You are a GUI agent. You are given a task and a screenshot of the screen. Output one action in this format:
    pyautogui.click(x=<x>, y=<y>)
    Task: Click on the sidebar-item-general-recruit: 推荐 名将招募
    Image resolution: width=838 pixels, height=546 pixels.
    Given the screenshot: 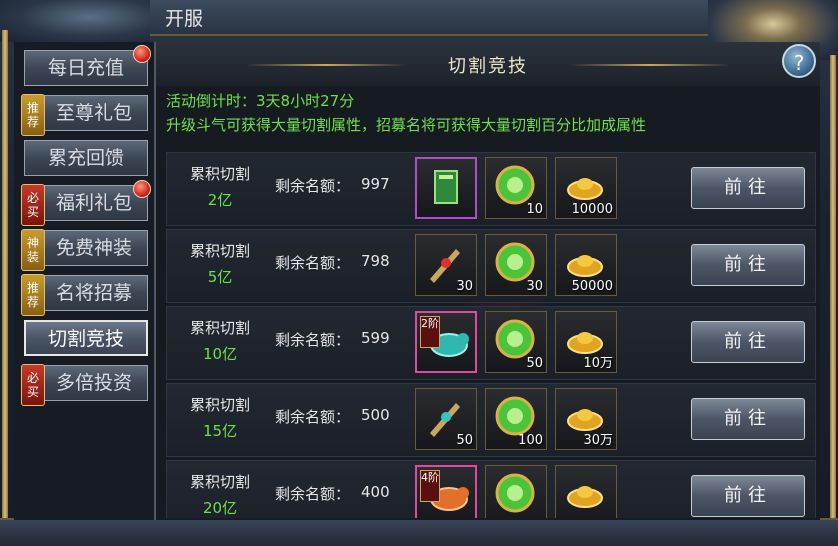 What is the action you would take?
    pyautogui.click(x=84, y=295)
    